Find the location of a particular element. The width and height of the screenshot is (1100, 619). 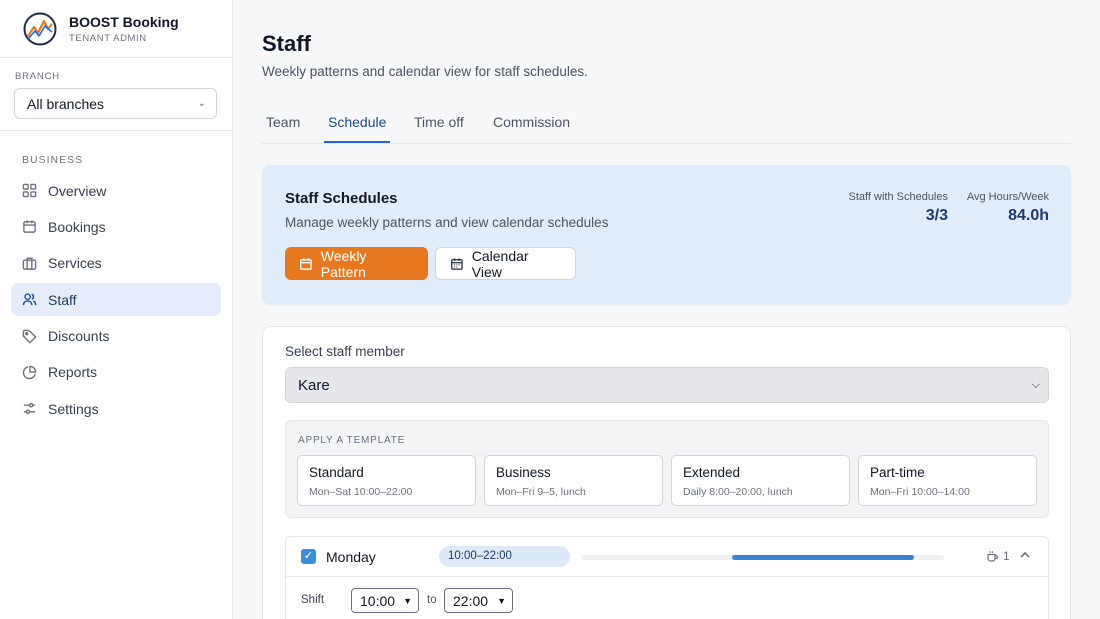

calendar-grid-icon is located at coordinates (457, 263).